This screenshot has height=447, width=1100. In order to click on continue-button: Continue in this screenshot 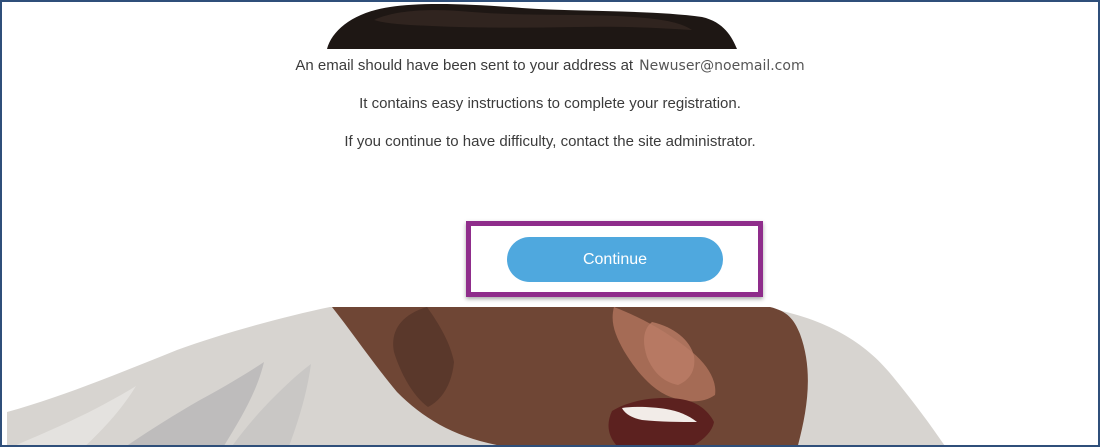, I will do `click(615, 259)`.